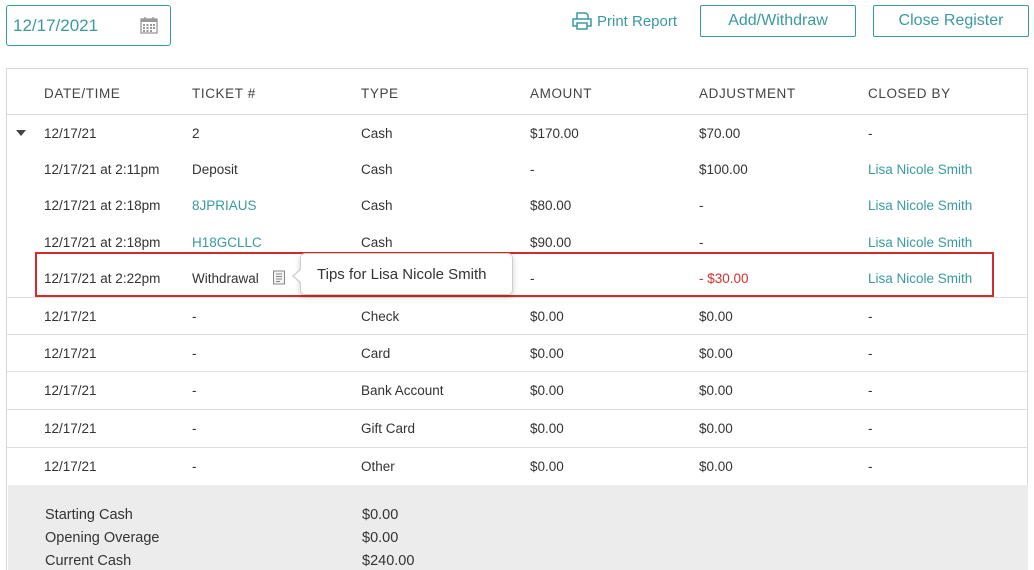 The image size is (1034, 570). What do you see at coordinates (88, 561) in the screenshot?
I see `summary-label: Current Cash` at bounding box center [88, 561].